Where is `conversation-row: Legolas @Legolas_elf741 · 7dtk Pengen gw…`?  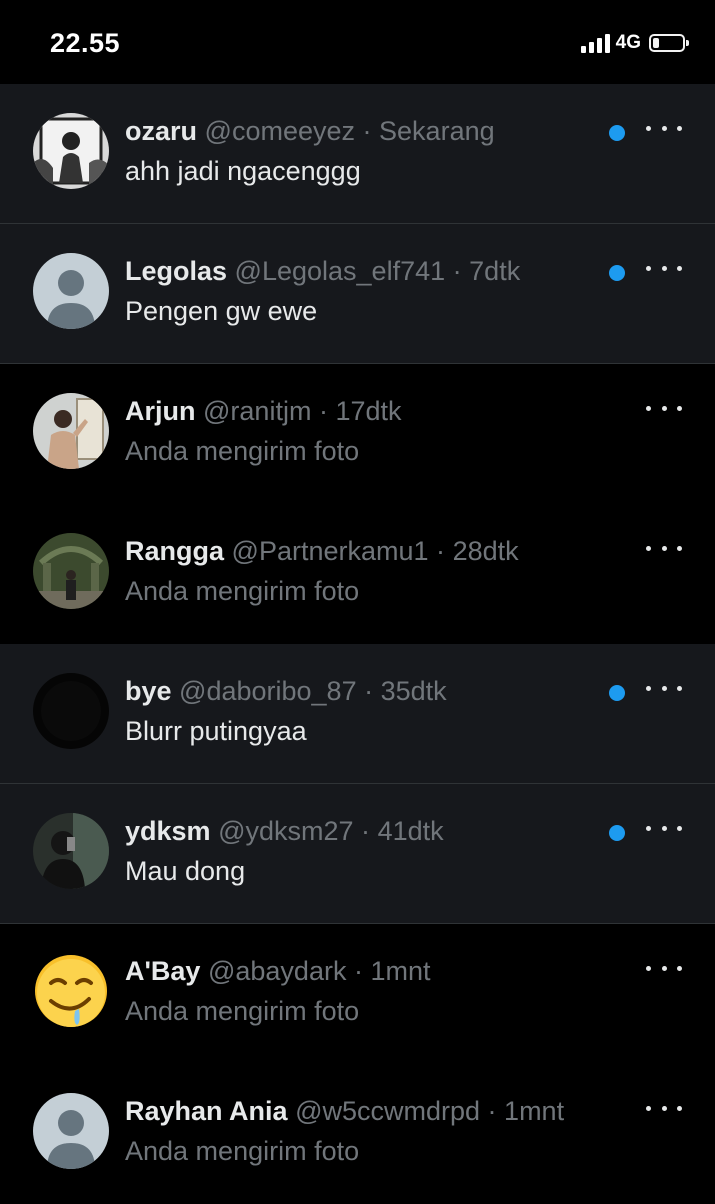
conversation-row: Legolas @Legolas_elf741 · 7dtk Pengen gw… is located at coordinates (357, 294).